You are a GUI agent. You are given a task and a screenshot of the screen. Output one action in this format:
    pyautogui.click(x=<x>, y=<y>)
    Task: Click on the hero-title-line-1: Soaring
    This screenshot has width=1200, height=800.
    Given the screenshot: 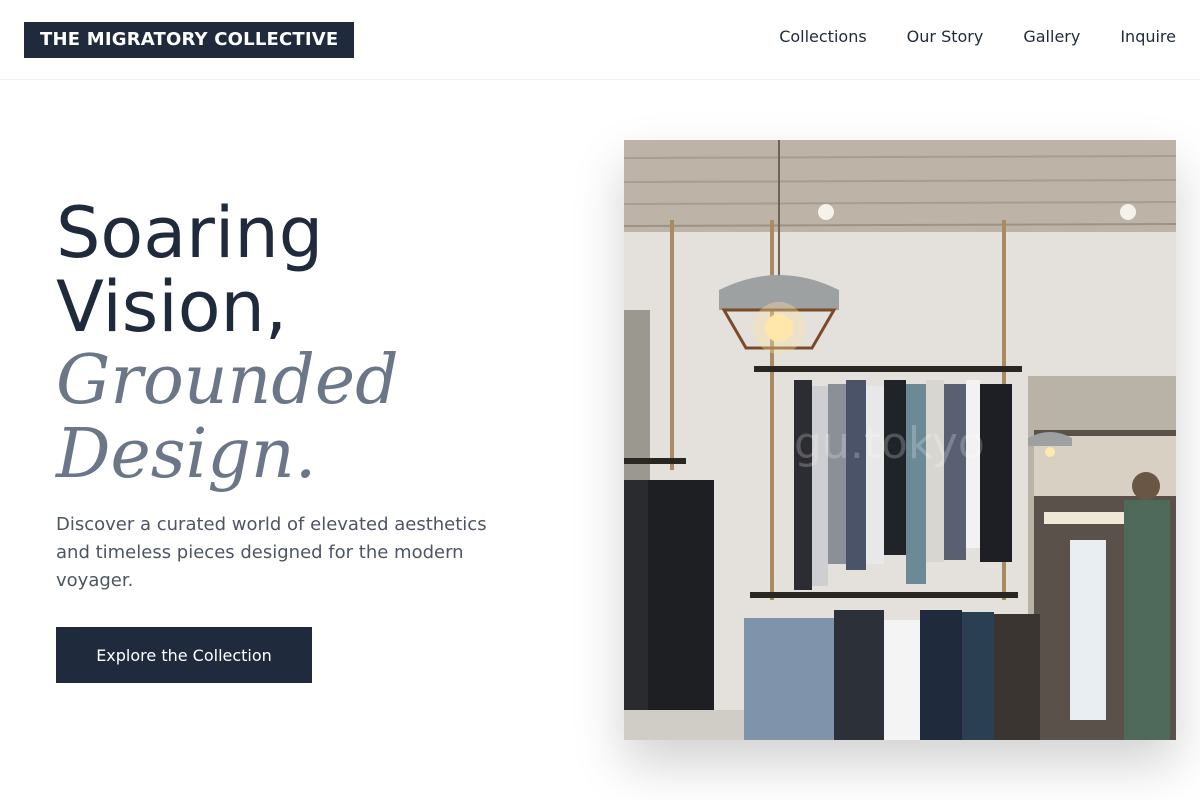 What is the action you would take?
    pyautogui.click(x=190, y=233)
    